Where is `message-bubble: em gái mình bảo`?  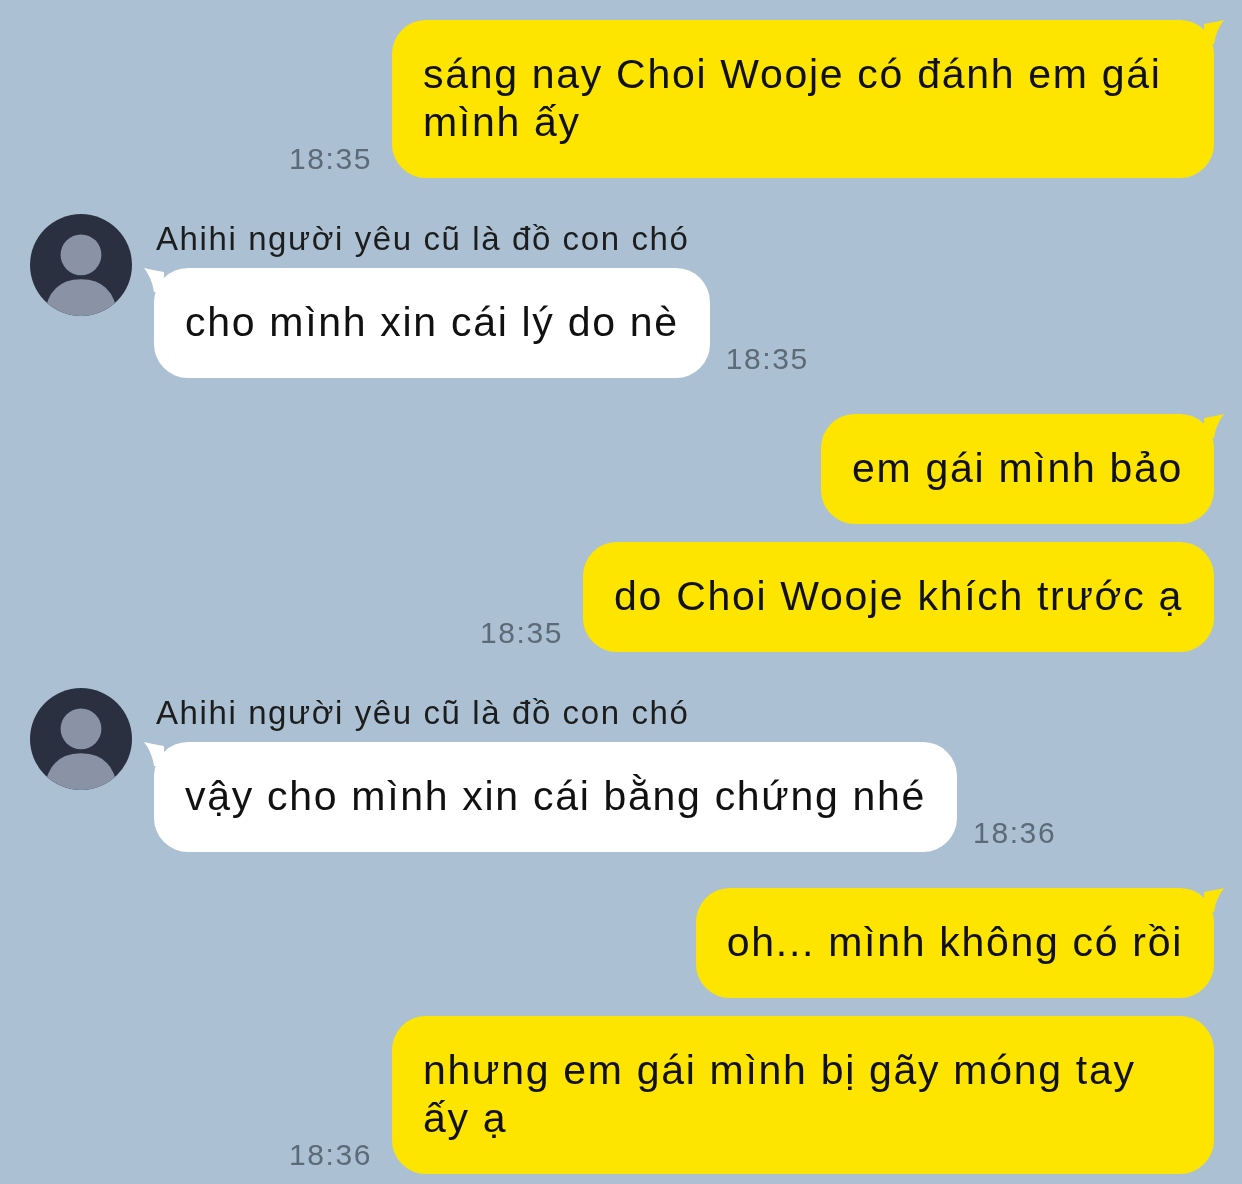
message-bubble: em gái mình bảo is located at coordinates (1017, 469).